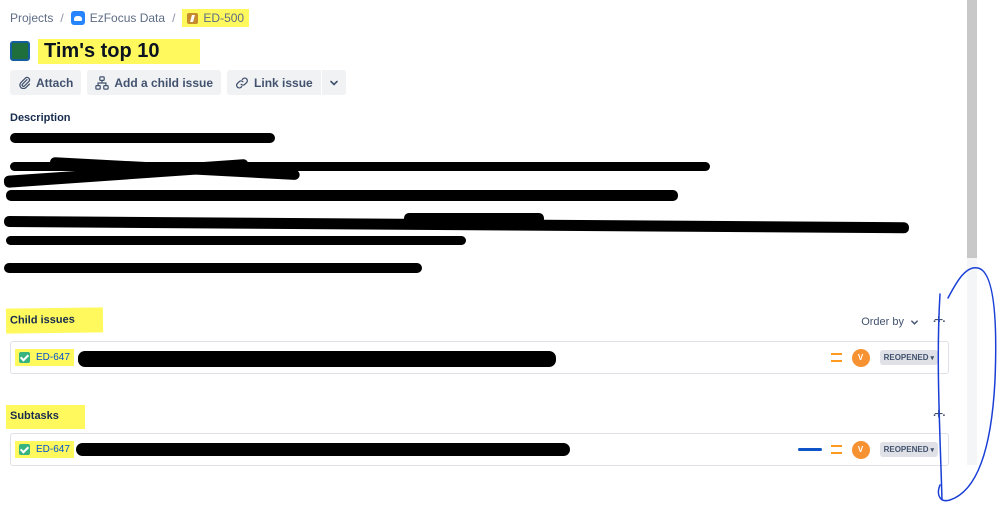 This screenshot has width=999, height=506. I want to click on link-issue-button: Link issue, so click(274, 82).